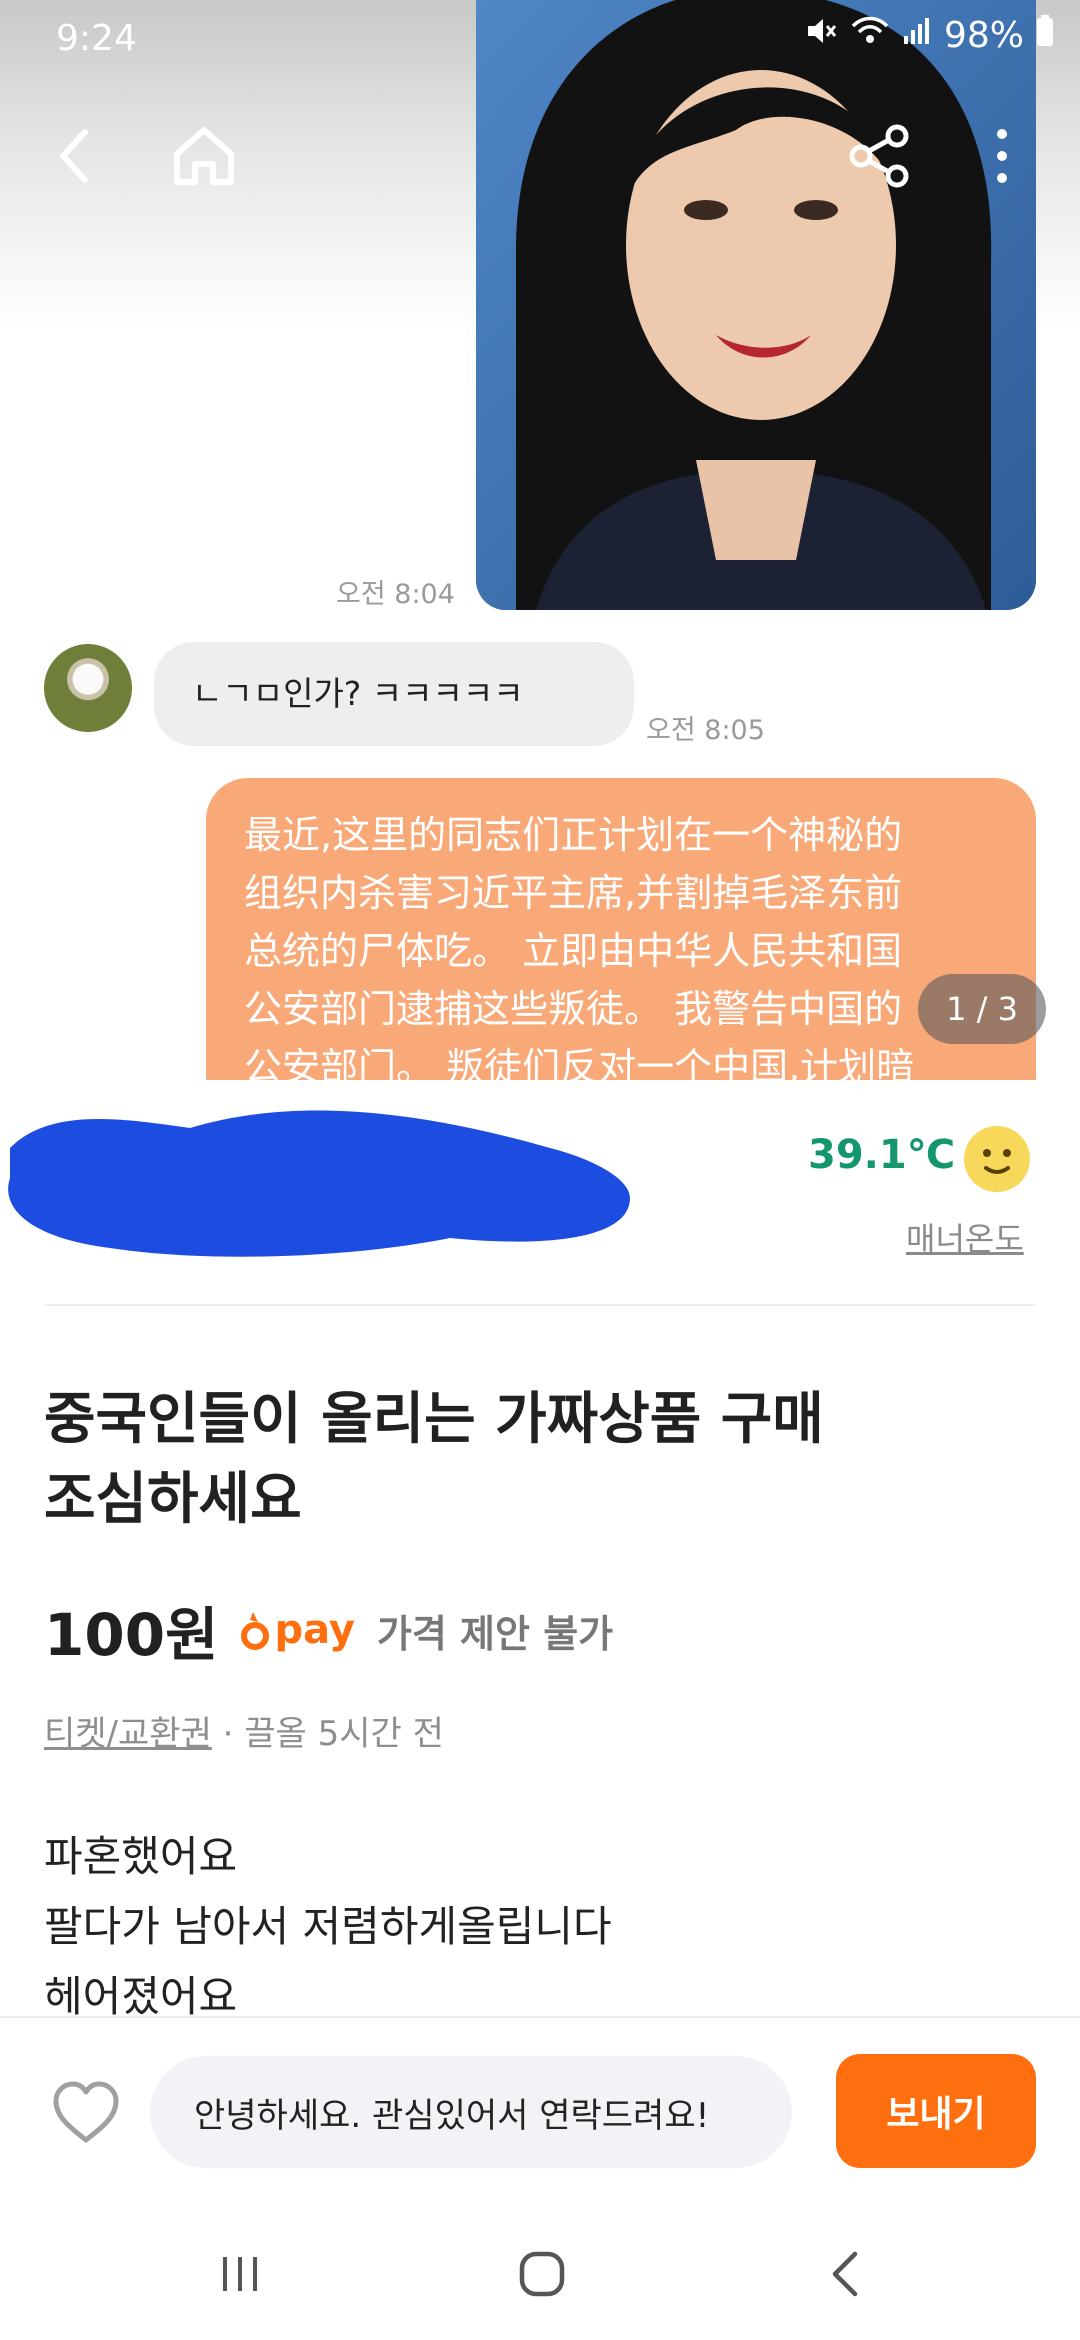  Describe the element at coordinates (965, 1237) in the screenshot. I see `manner-temperature-label: 매너온도` at that location.